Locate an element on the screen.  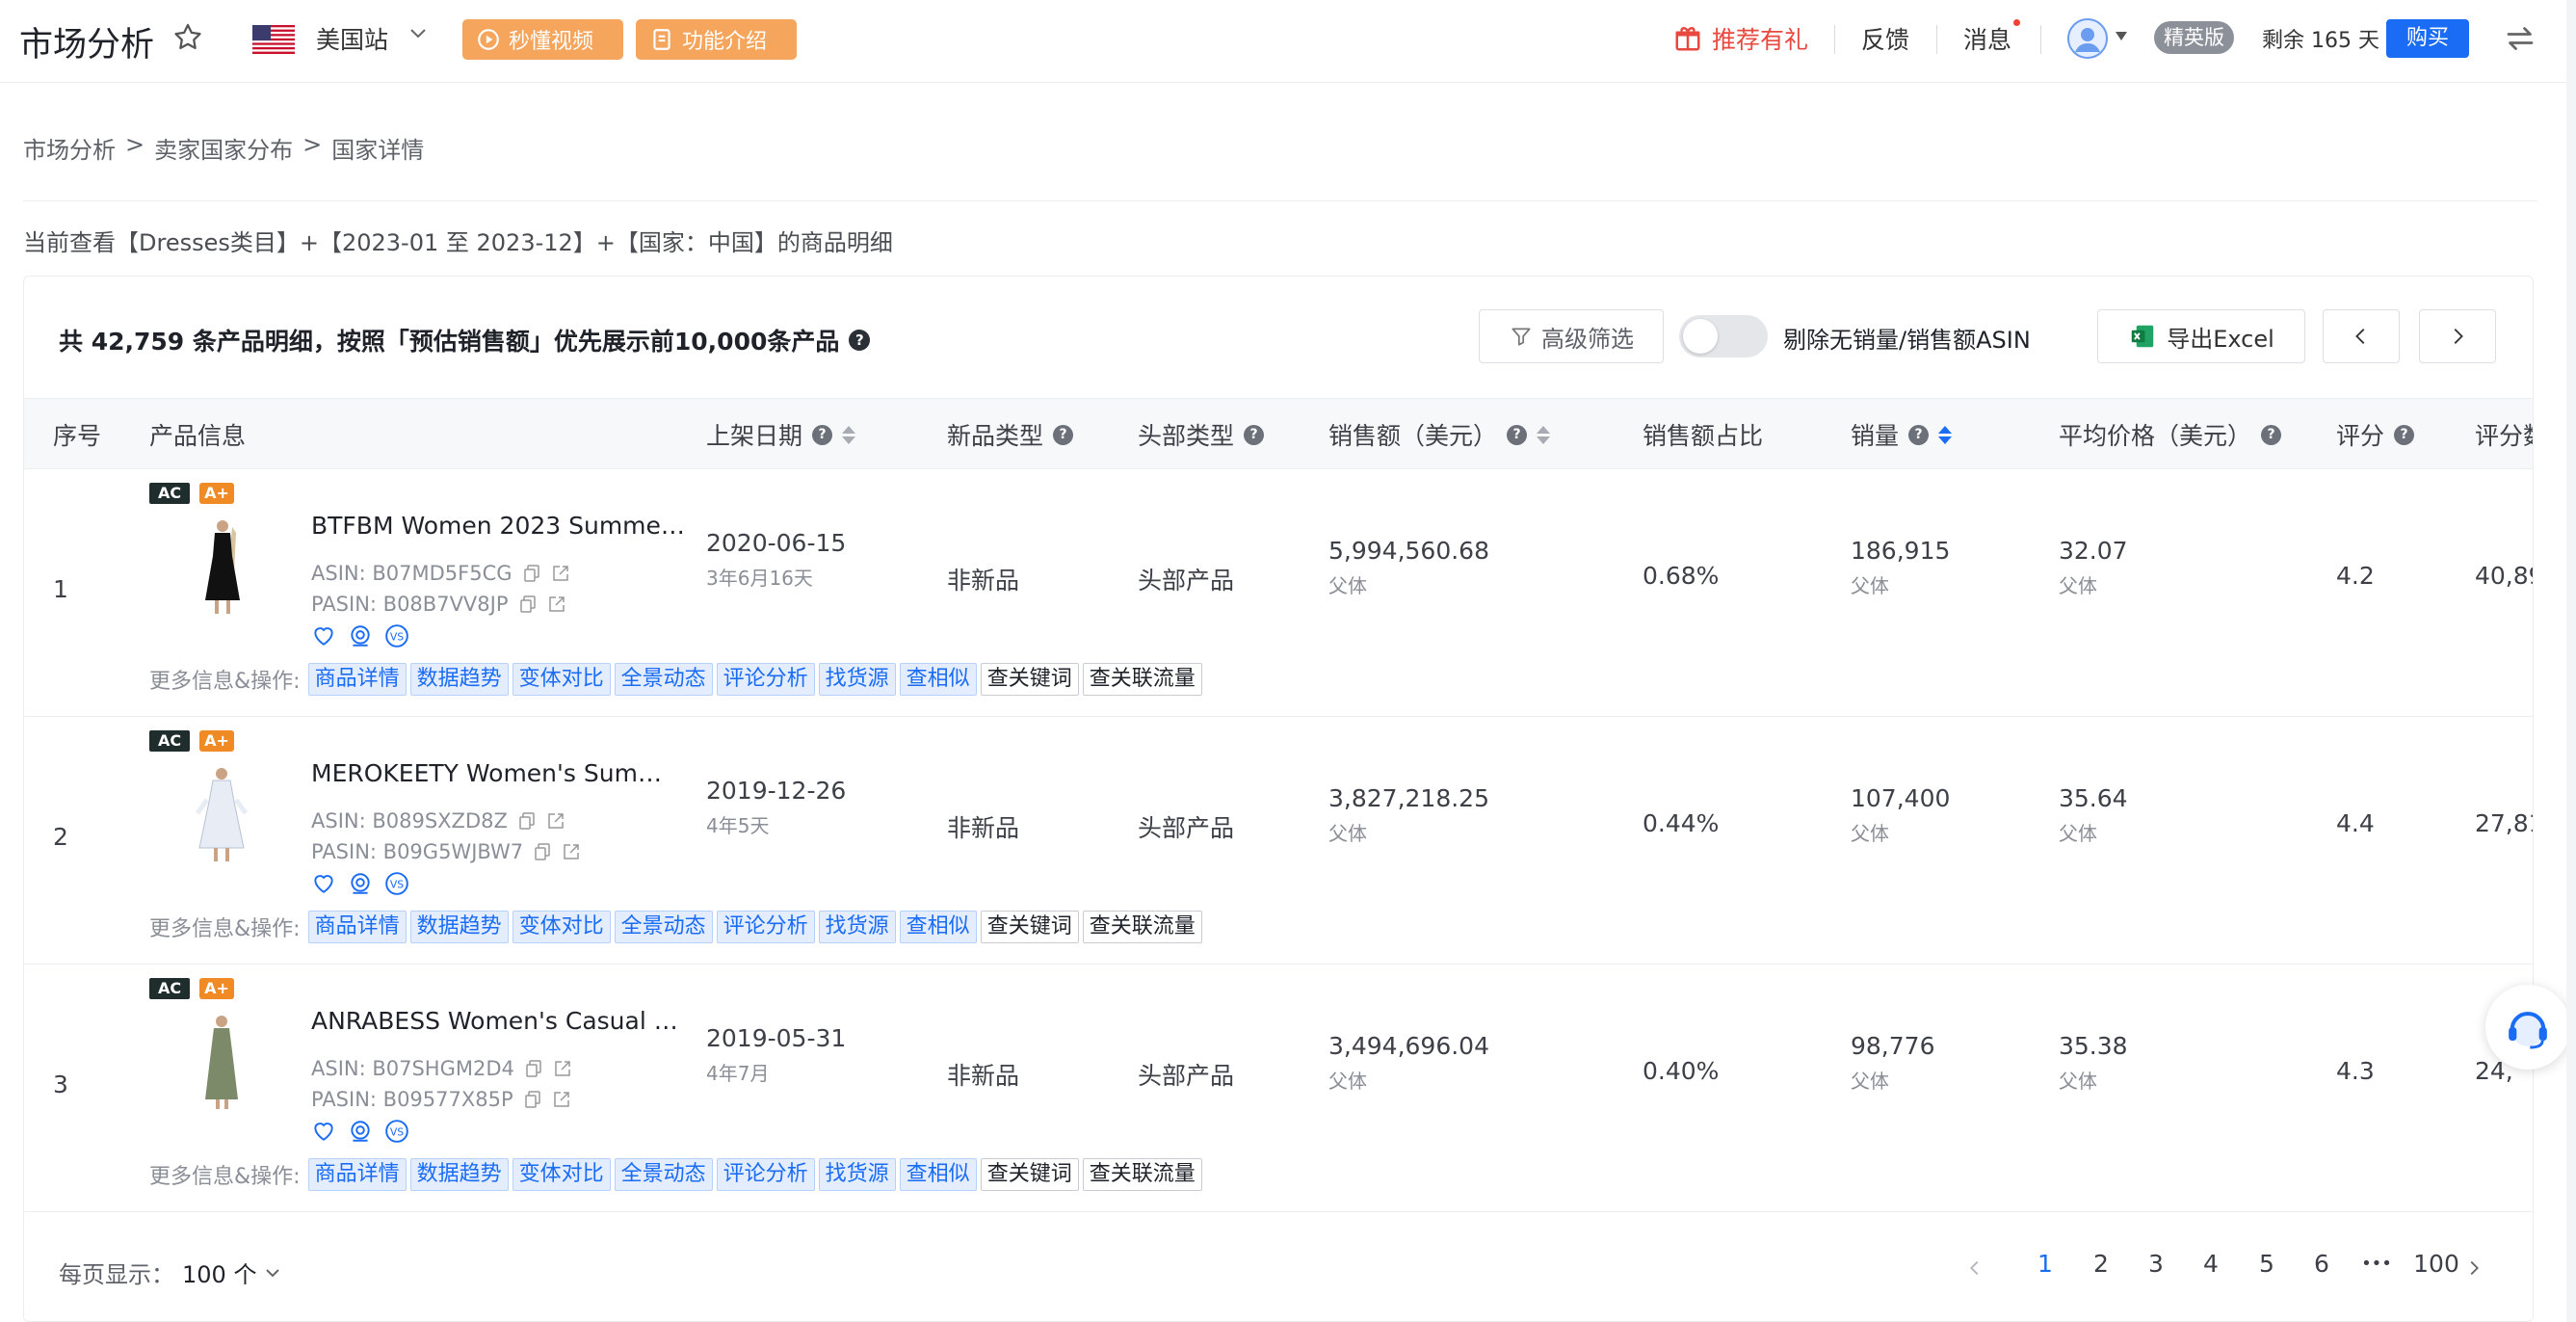
switch-icon is located at coordinates (2520, 38).